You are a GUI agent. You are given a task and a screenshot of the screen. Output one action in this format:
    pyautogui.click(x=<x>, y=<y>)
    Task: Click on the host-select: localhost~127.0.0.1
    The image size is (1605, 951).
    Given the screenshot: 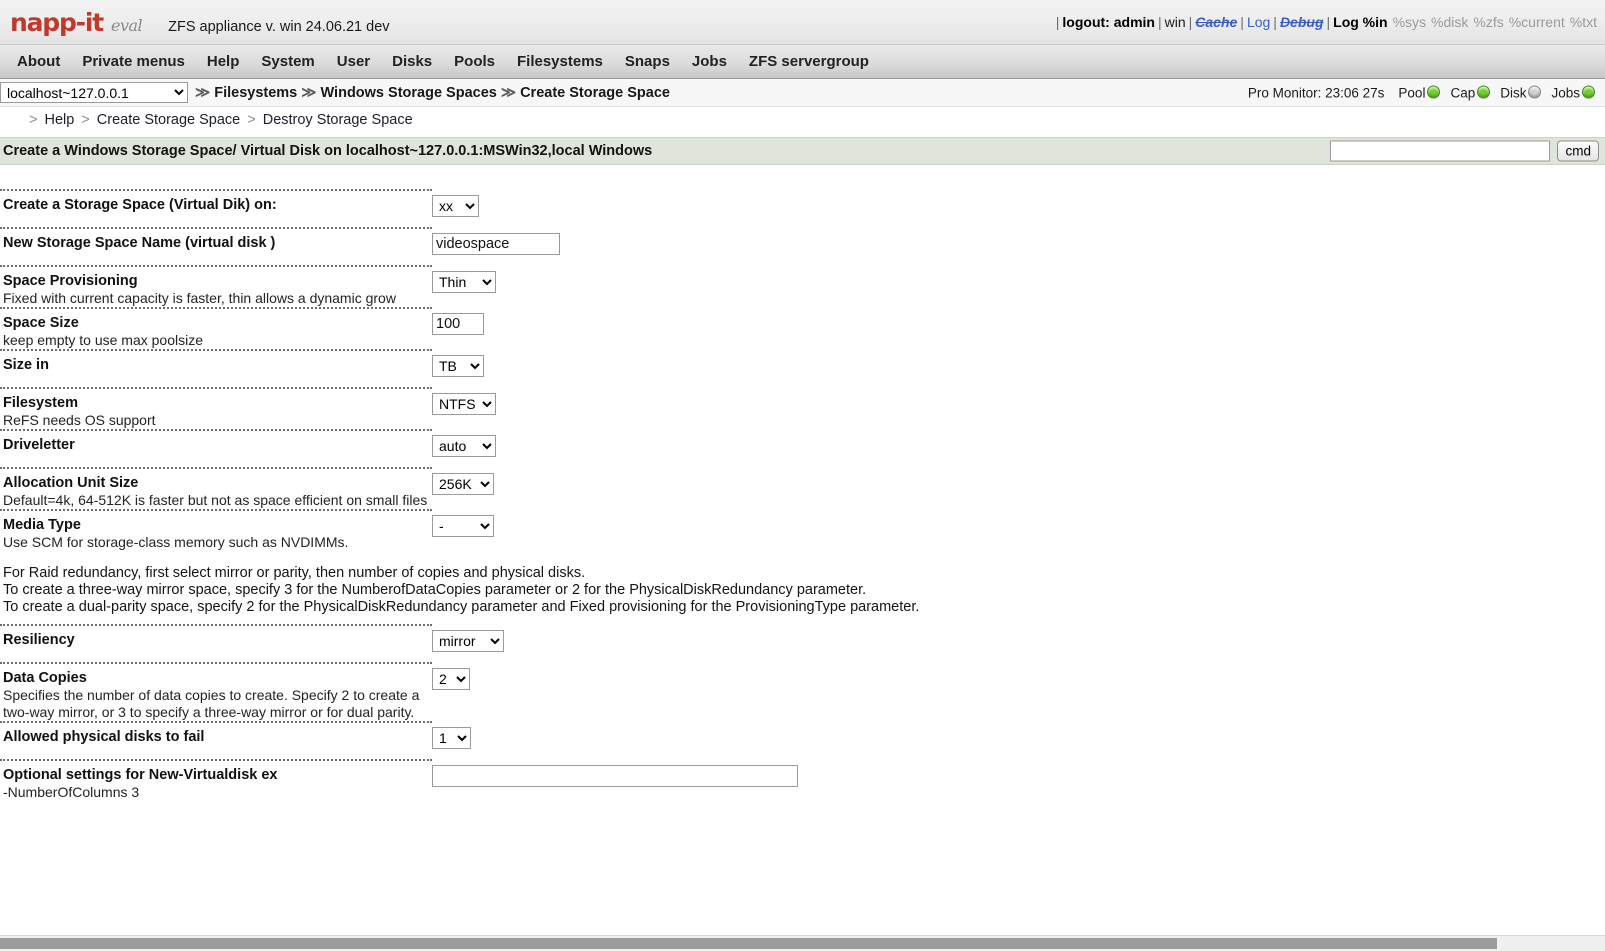 What is the action you would take?
    pyautogui.click(x=94, y=92)
    